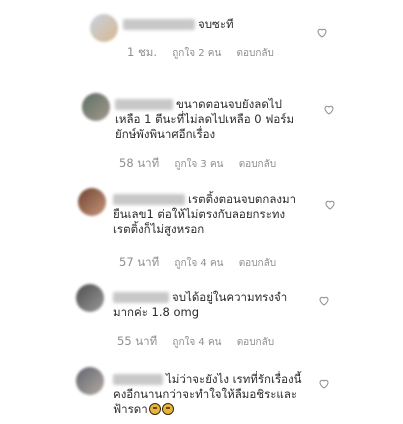 The image size is (403, 424). I want to click on comment-time: 1 ชม., so click(142, 52).